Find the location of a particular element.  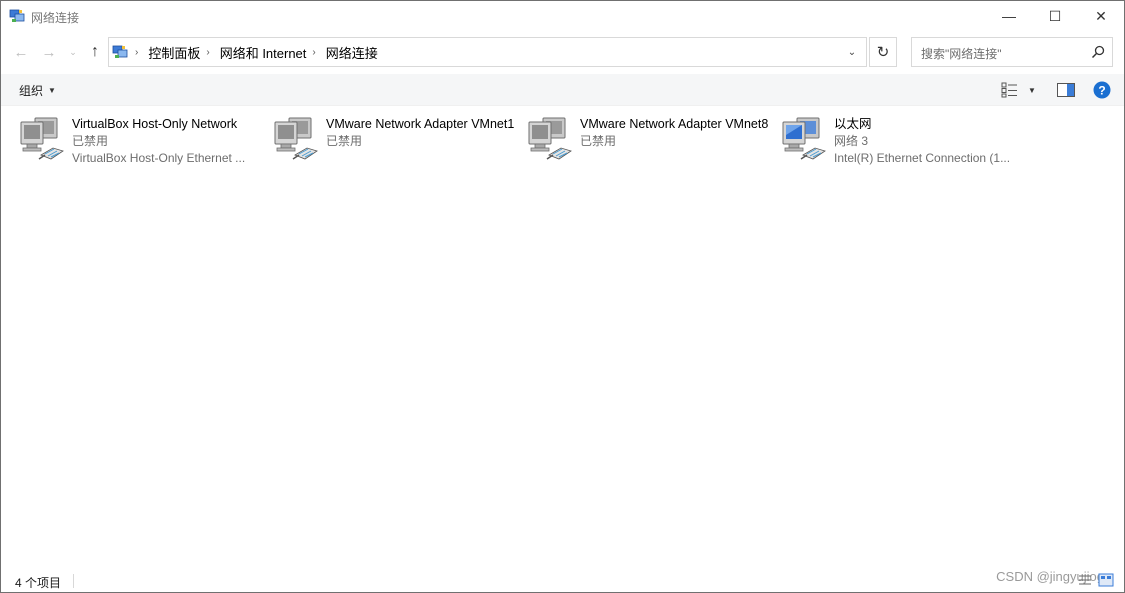

help-icon: ? is located at coordinates (1102, 90).